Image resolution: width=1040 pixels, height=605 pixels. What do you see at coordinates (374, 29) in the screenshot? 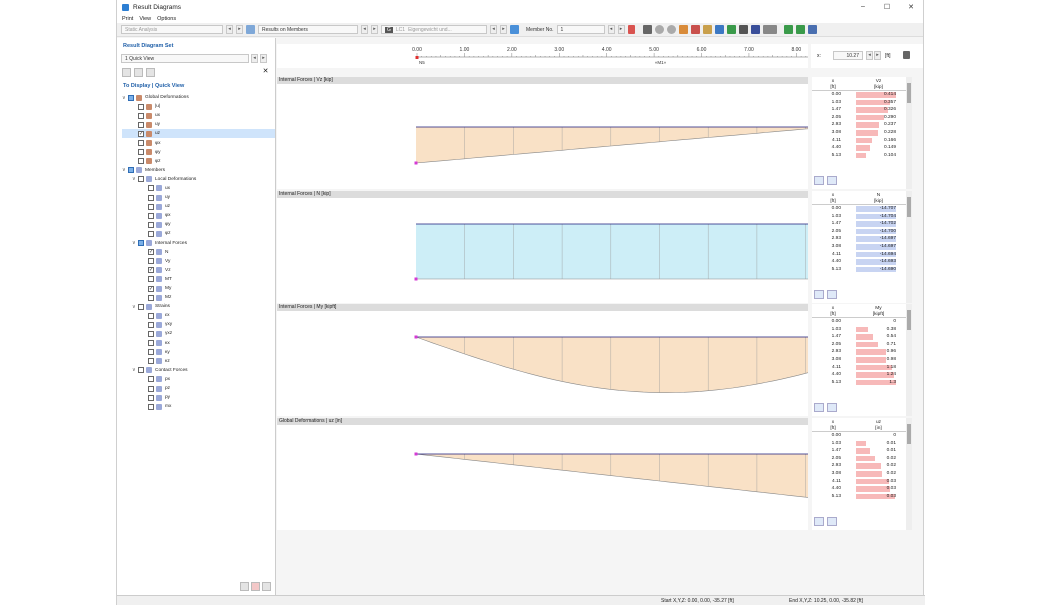
I see `next-results-button: ▸` at bounding box center [374, 29].